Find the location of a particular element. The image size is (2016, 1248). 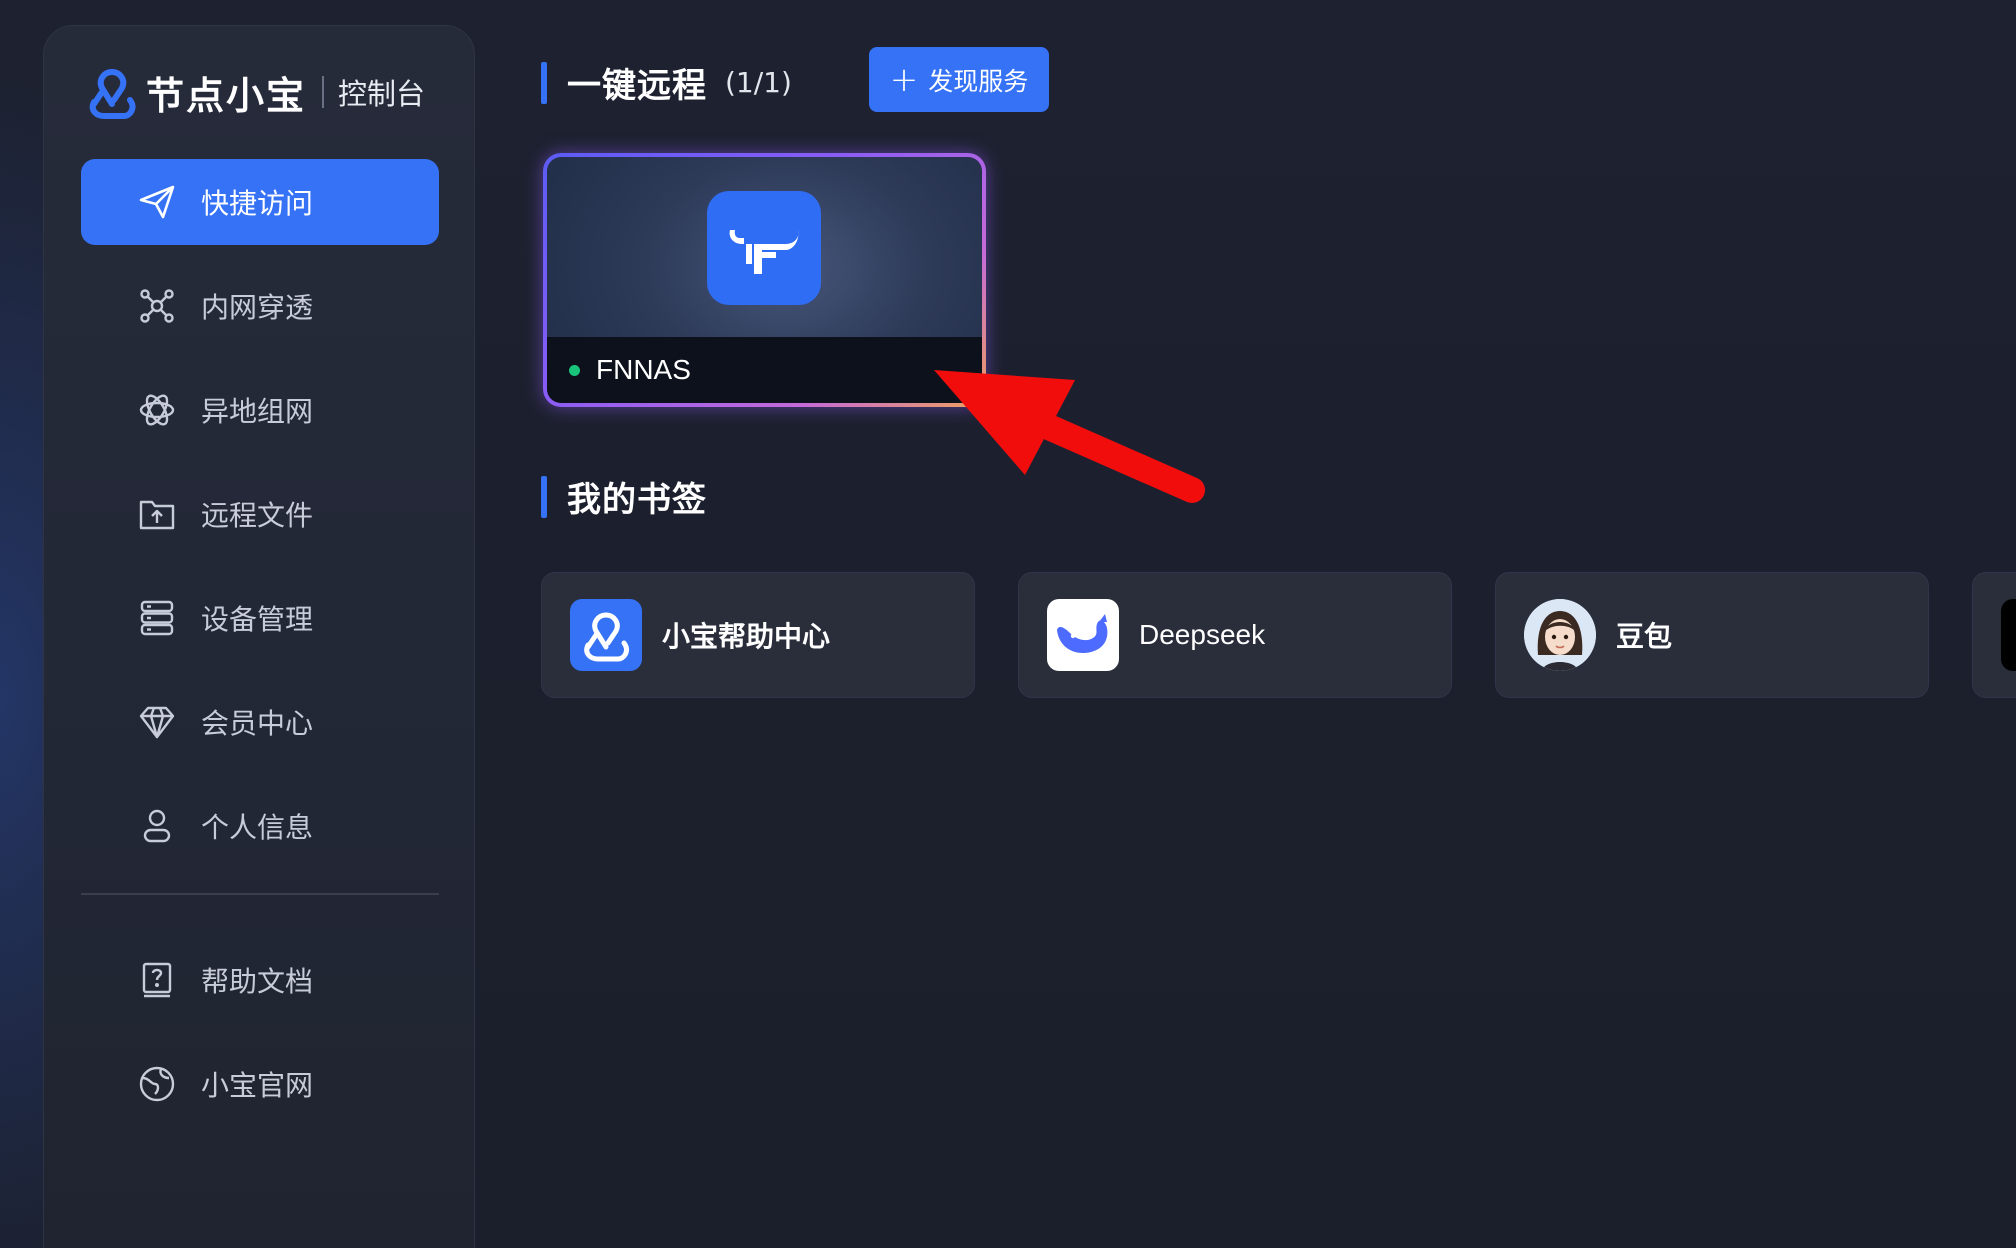

bookmark-label: 小宝帮助中心 is located at coordinates (746, 636).